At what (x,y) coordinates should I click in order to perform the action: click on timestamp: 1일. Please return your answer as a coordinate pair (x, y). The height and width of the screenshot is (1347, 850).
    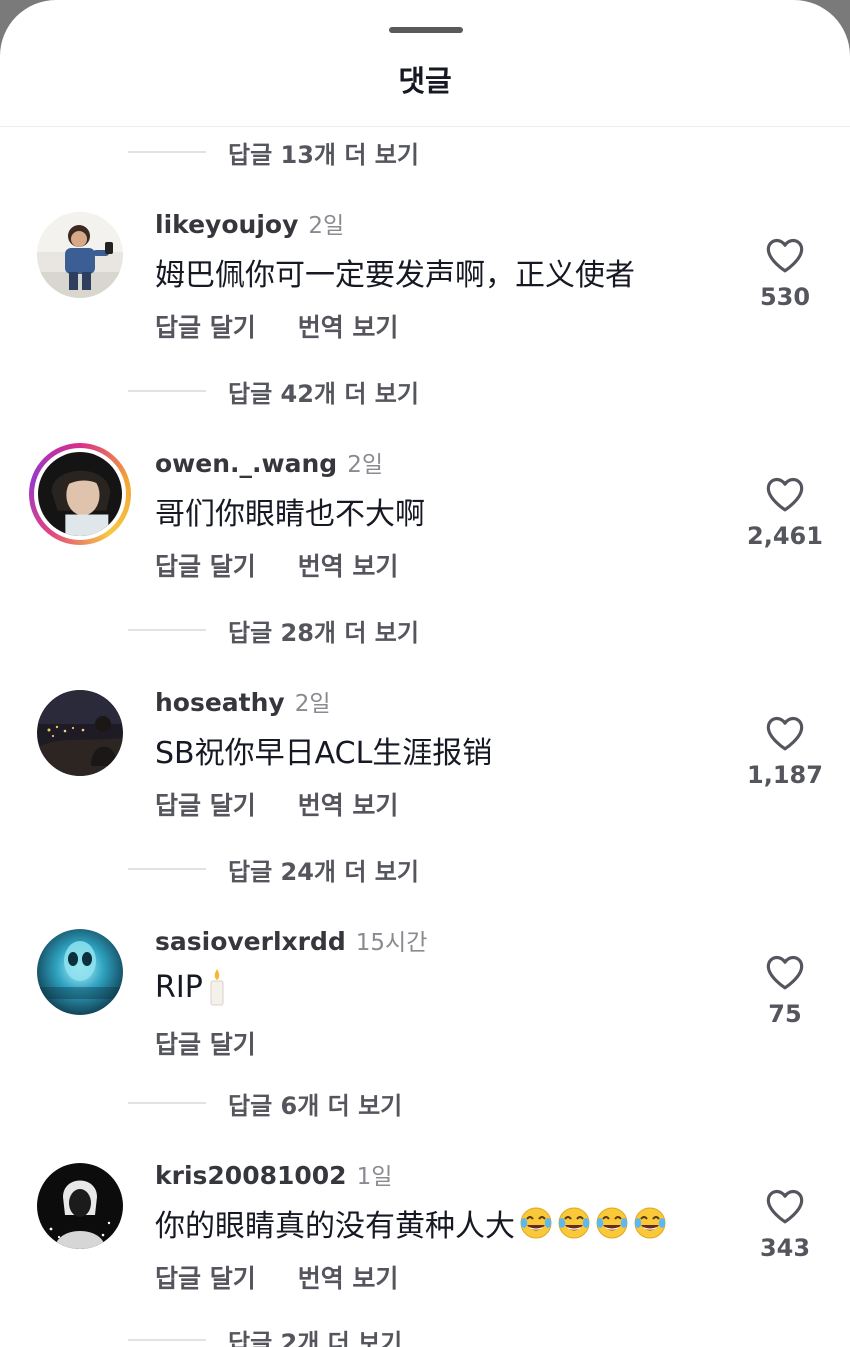
    Looking at the image, I should click on (374, 1177).